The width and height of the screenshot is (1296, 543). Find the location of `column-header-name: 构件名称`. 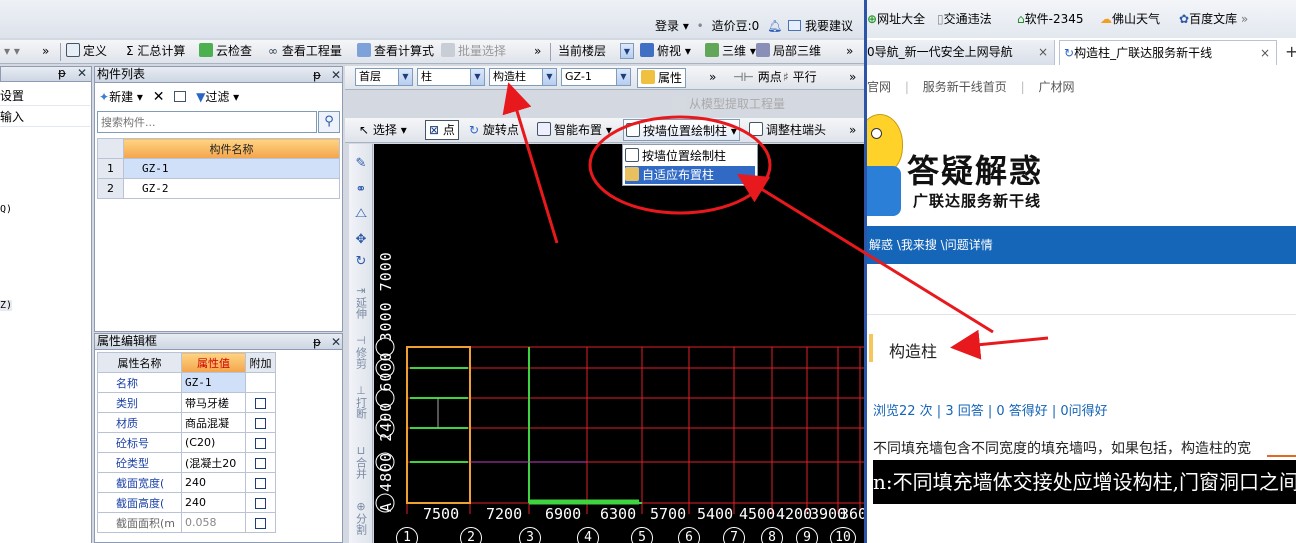

column-header-name: 构件名称 is located at coordinates (231, 148).